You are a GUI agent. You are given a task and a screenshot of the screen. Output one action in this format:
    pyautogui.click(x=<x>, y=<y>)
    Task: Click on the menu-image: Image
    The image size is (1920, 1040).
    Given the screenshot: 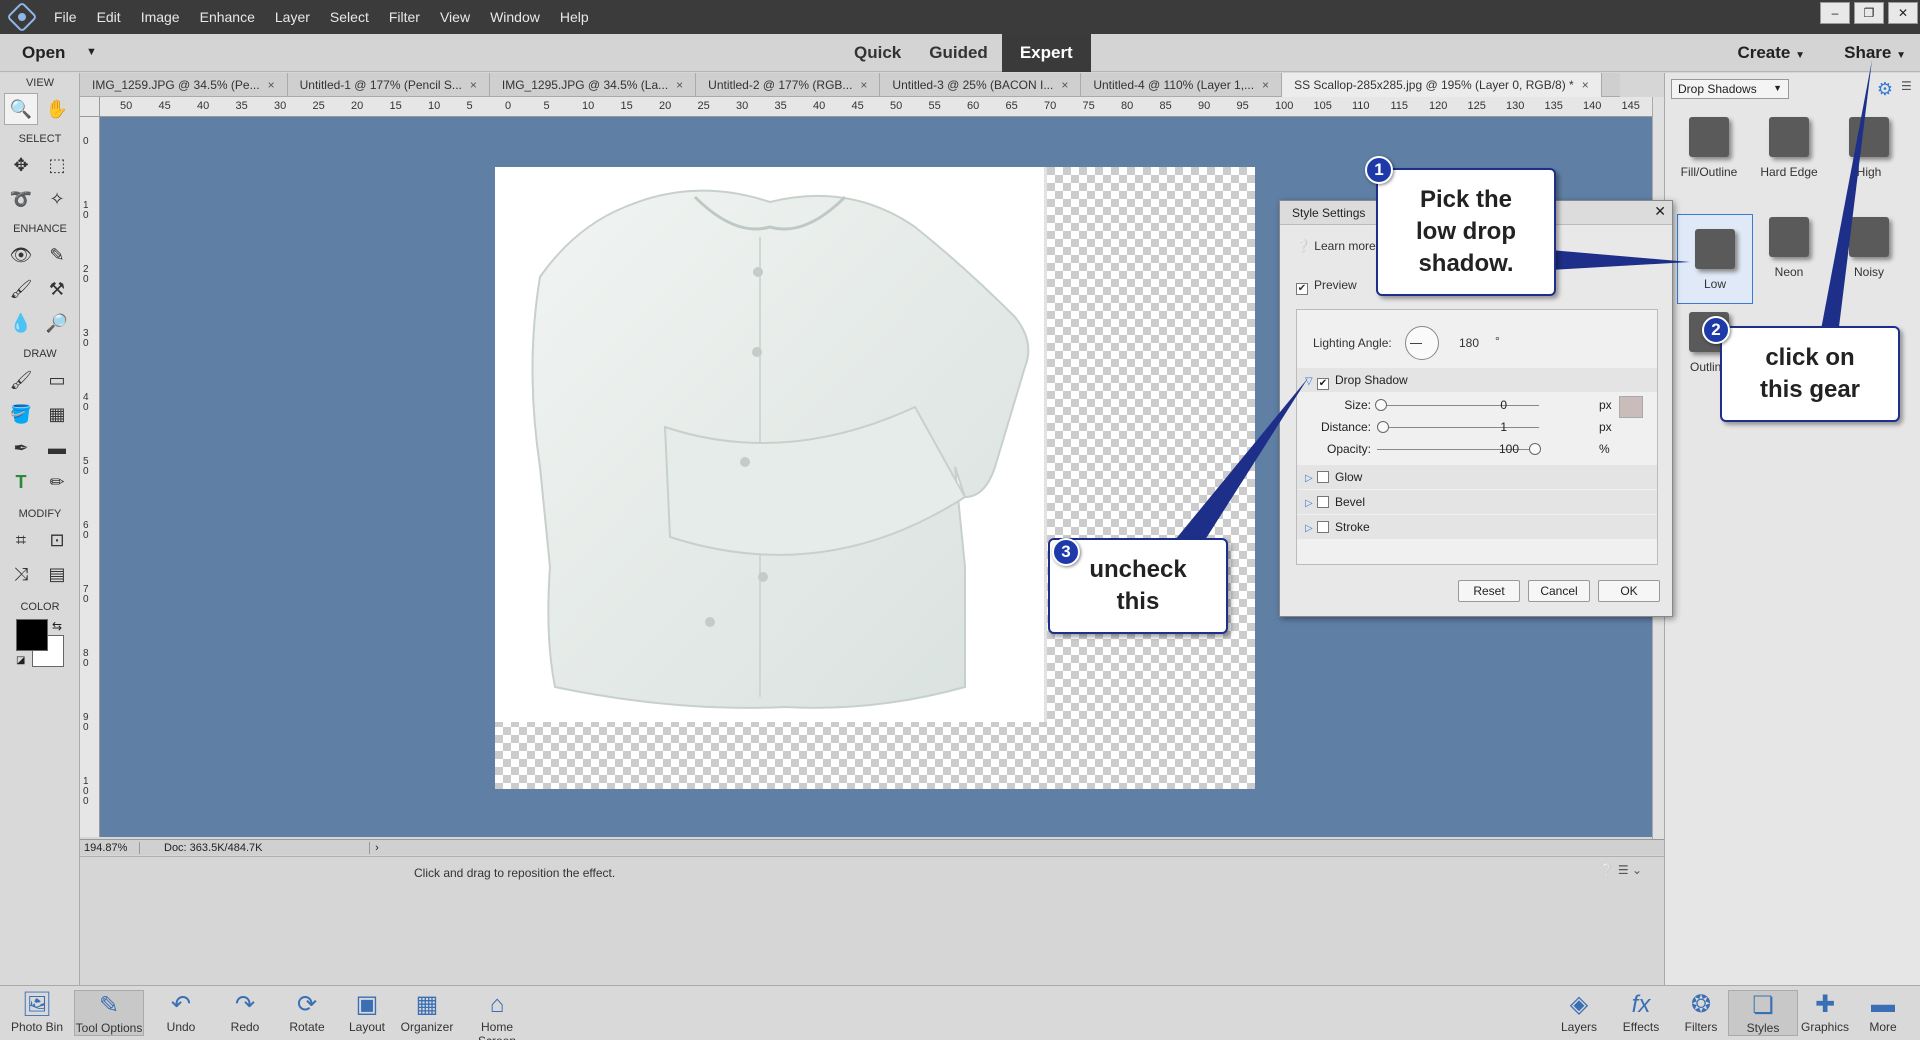 What is the action you would take?
    pyautogui.click(x=160, y=17)
    